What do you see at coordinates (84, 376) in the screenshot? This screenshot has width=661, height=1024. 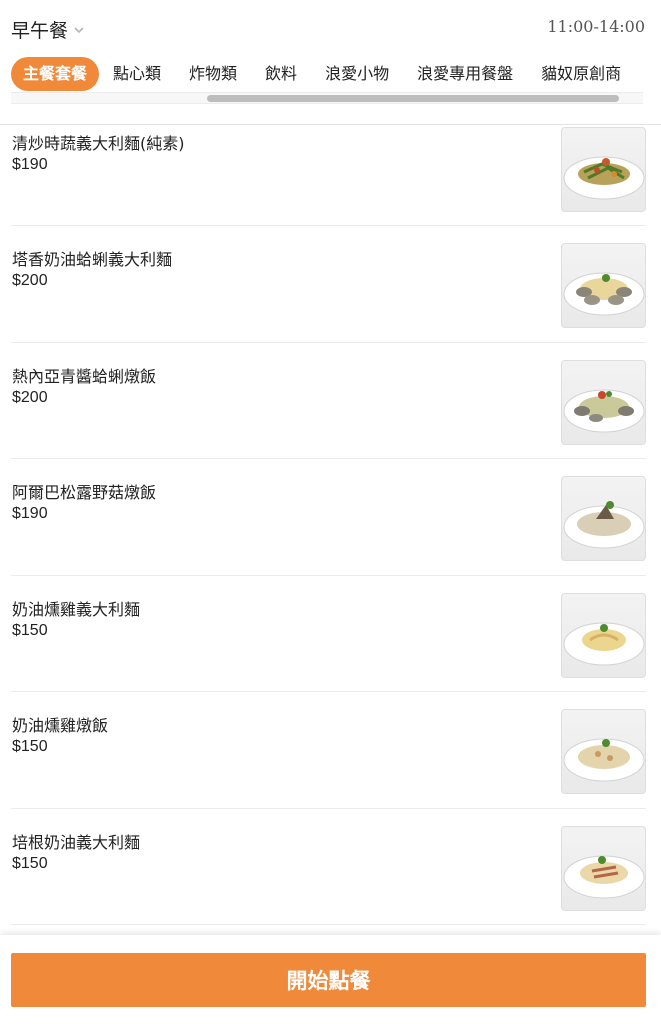 I see `item-name: 熱內亞青醬蛤蜊燉飯` at bounding box center [84, 376].